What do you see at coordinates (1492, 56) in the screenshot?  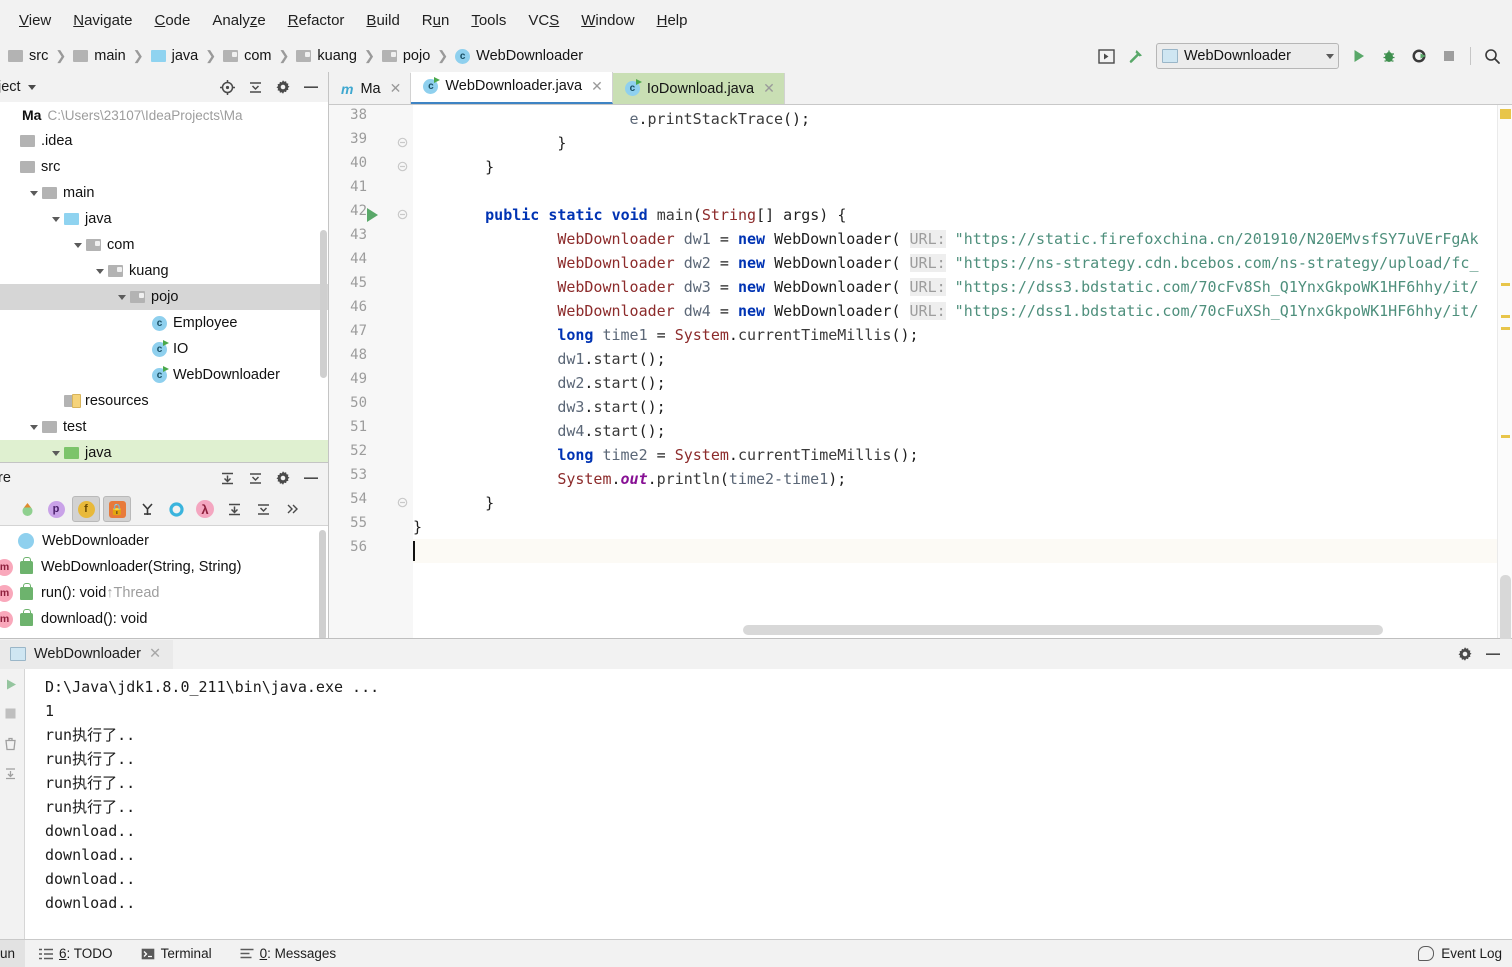 I see `search-everywhere-icon` at bounding box center [1492, 56].